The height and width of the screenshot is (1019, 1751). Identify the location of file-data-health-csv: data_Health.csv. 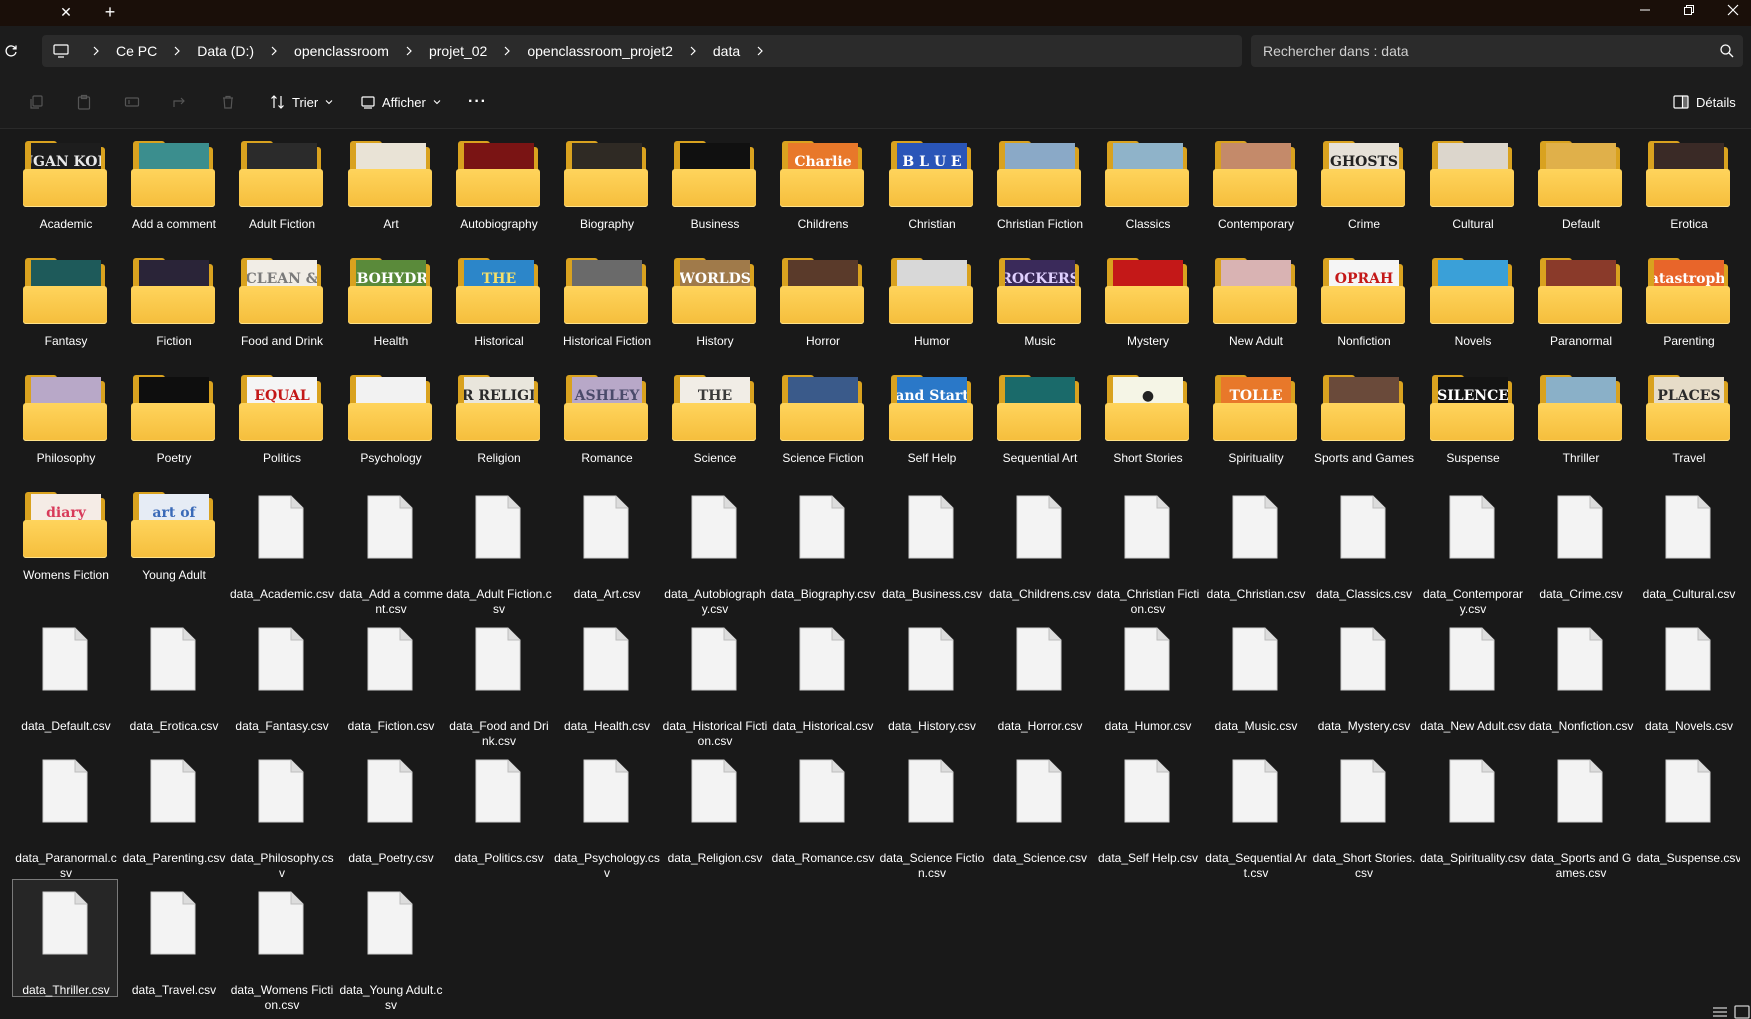
(606, 674).